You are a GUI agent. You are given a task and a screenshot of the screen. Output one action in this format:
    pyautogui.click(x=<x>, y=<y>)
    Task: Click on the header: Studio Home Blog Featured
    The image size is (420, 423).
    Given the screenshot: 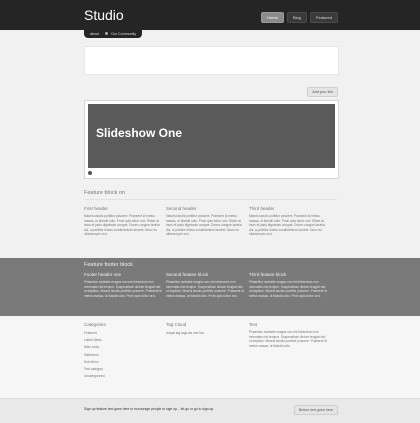 What is the action you would take?
    pyautogui.click(x=210, y=15)
    